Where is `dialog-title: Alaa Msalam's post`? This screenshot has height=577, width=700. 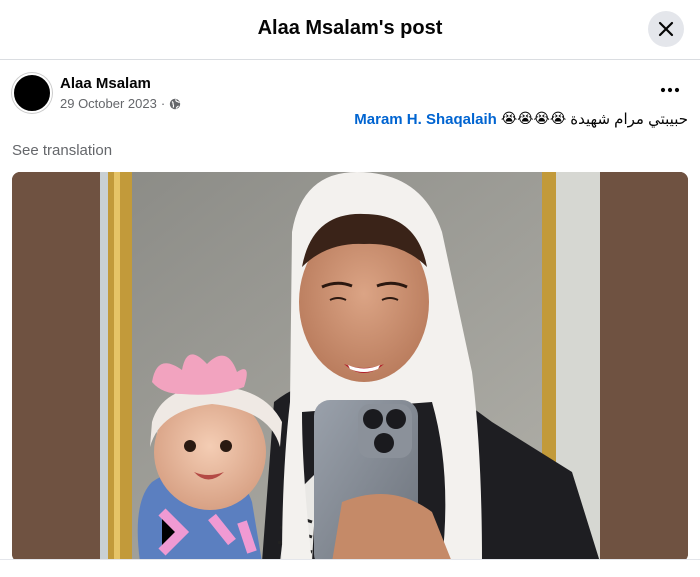 dialog-title: Alaa Msalam's post is located at coordinates (350, 28).